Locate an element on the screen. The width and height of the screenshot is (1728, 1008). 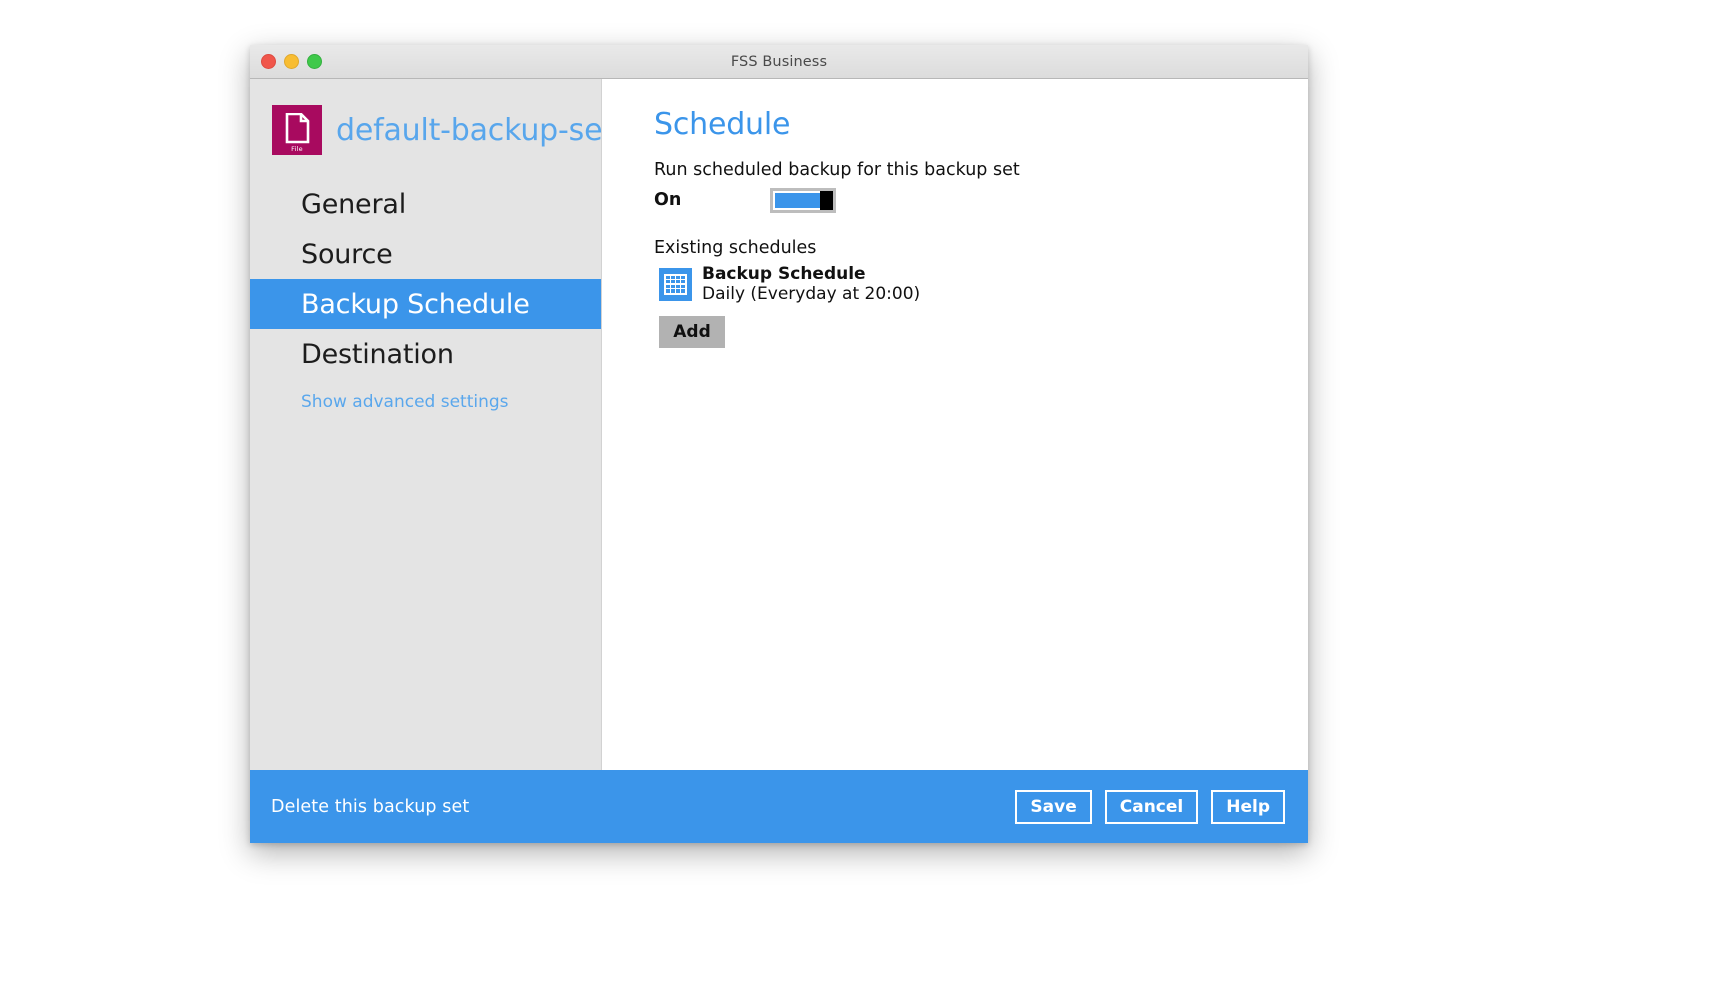
show-advanced-settings-link: Show advanced settings is located at coordinates (425, 402).